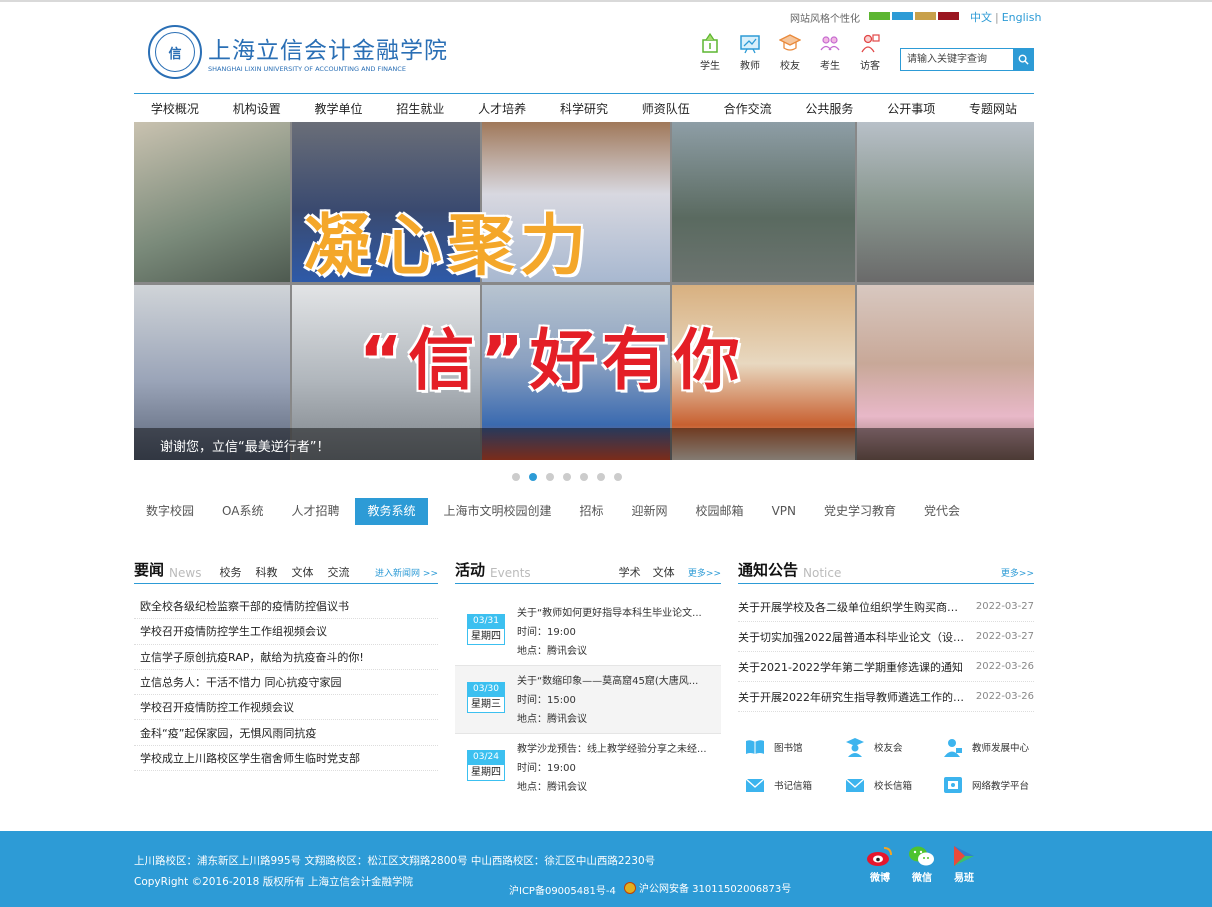 This screenshot has height=907, width=1212. What do you see at coordinates (957, 59) in the screenshot?
I see `search-input` at bounding box center [957, 59].